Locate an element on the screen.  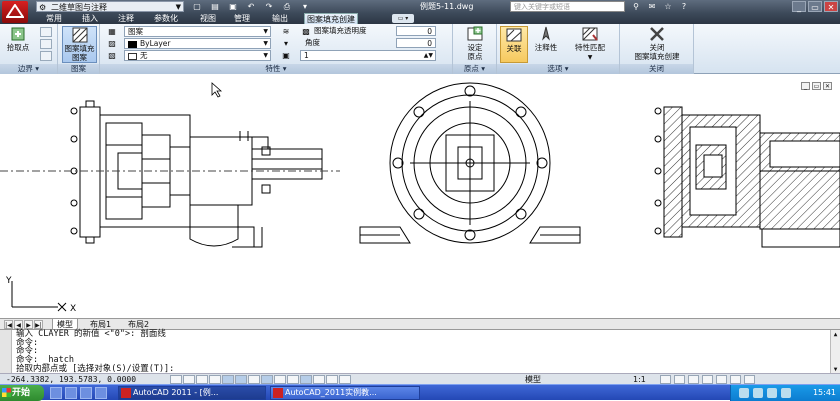
background-color-select: 无 ▼ is located at coordinates (197, 55).